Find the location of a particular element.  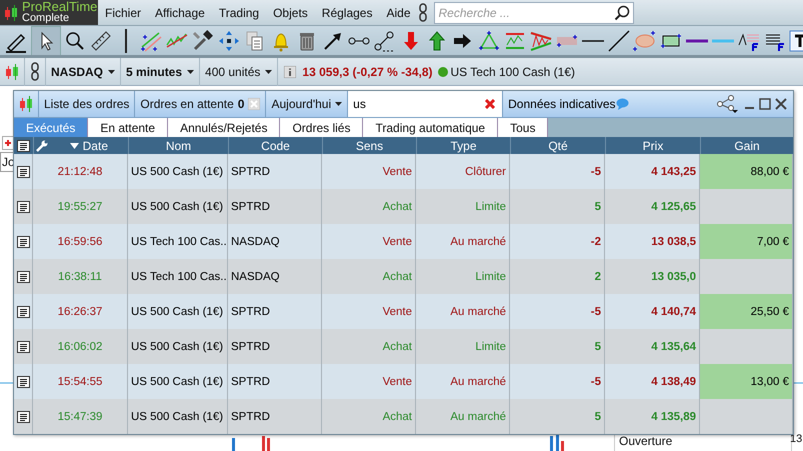

filter-field: us is located at coordinates (425, 104).